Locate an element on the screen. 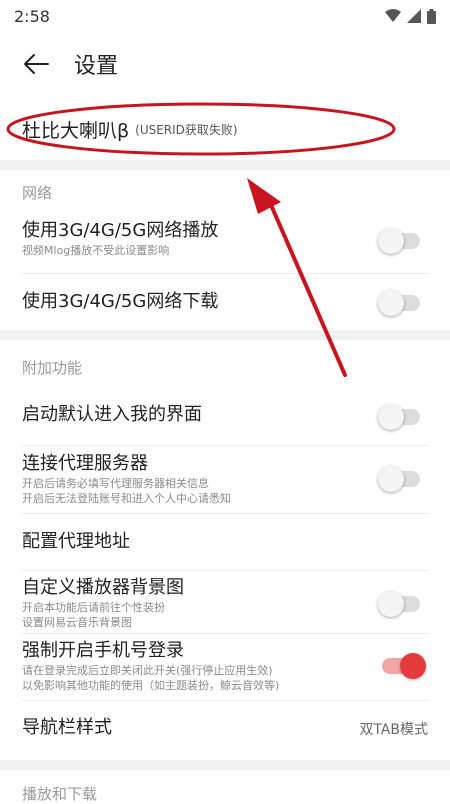 The width and height of the screenshot is (450, 804). account-name: 杜比大喇叭β is located at coordinates (76, 130).